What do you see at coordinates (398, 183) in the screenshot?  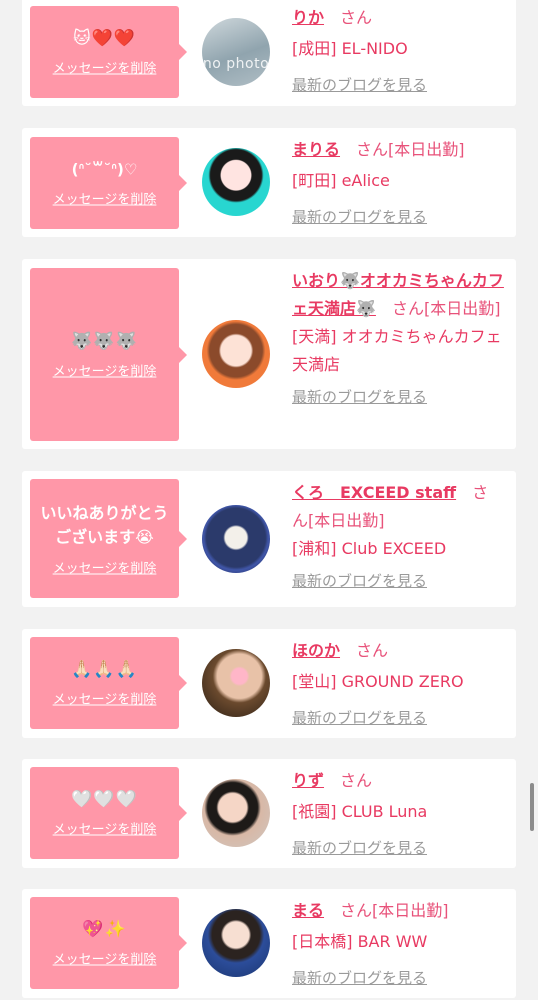 I see `profile-info: まりる さん[本日出勤] [町田] eAlice 最新のブログを見る` at bounding box center [398, 183].